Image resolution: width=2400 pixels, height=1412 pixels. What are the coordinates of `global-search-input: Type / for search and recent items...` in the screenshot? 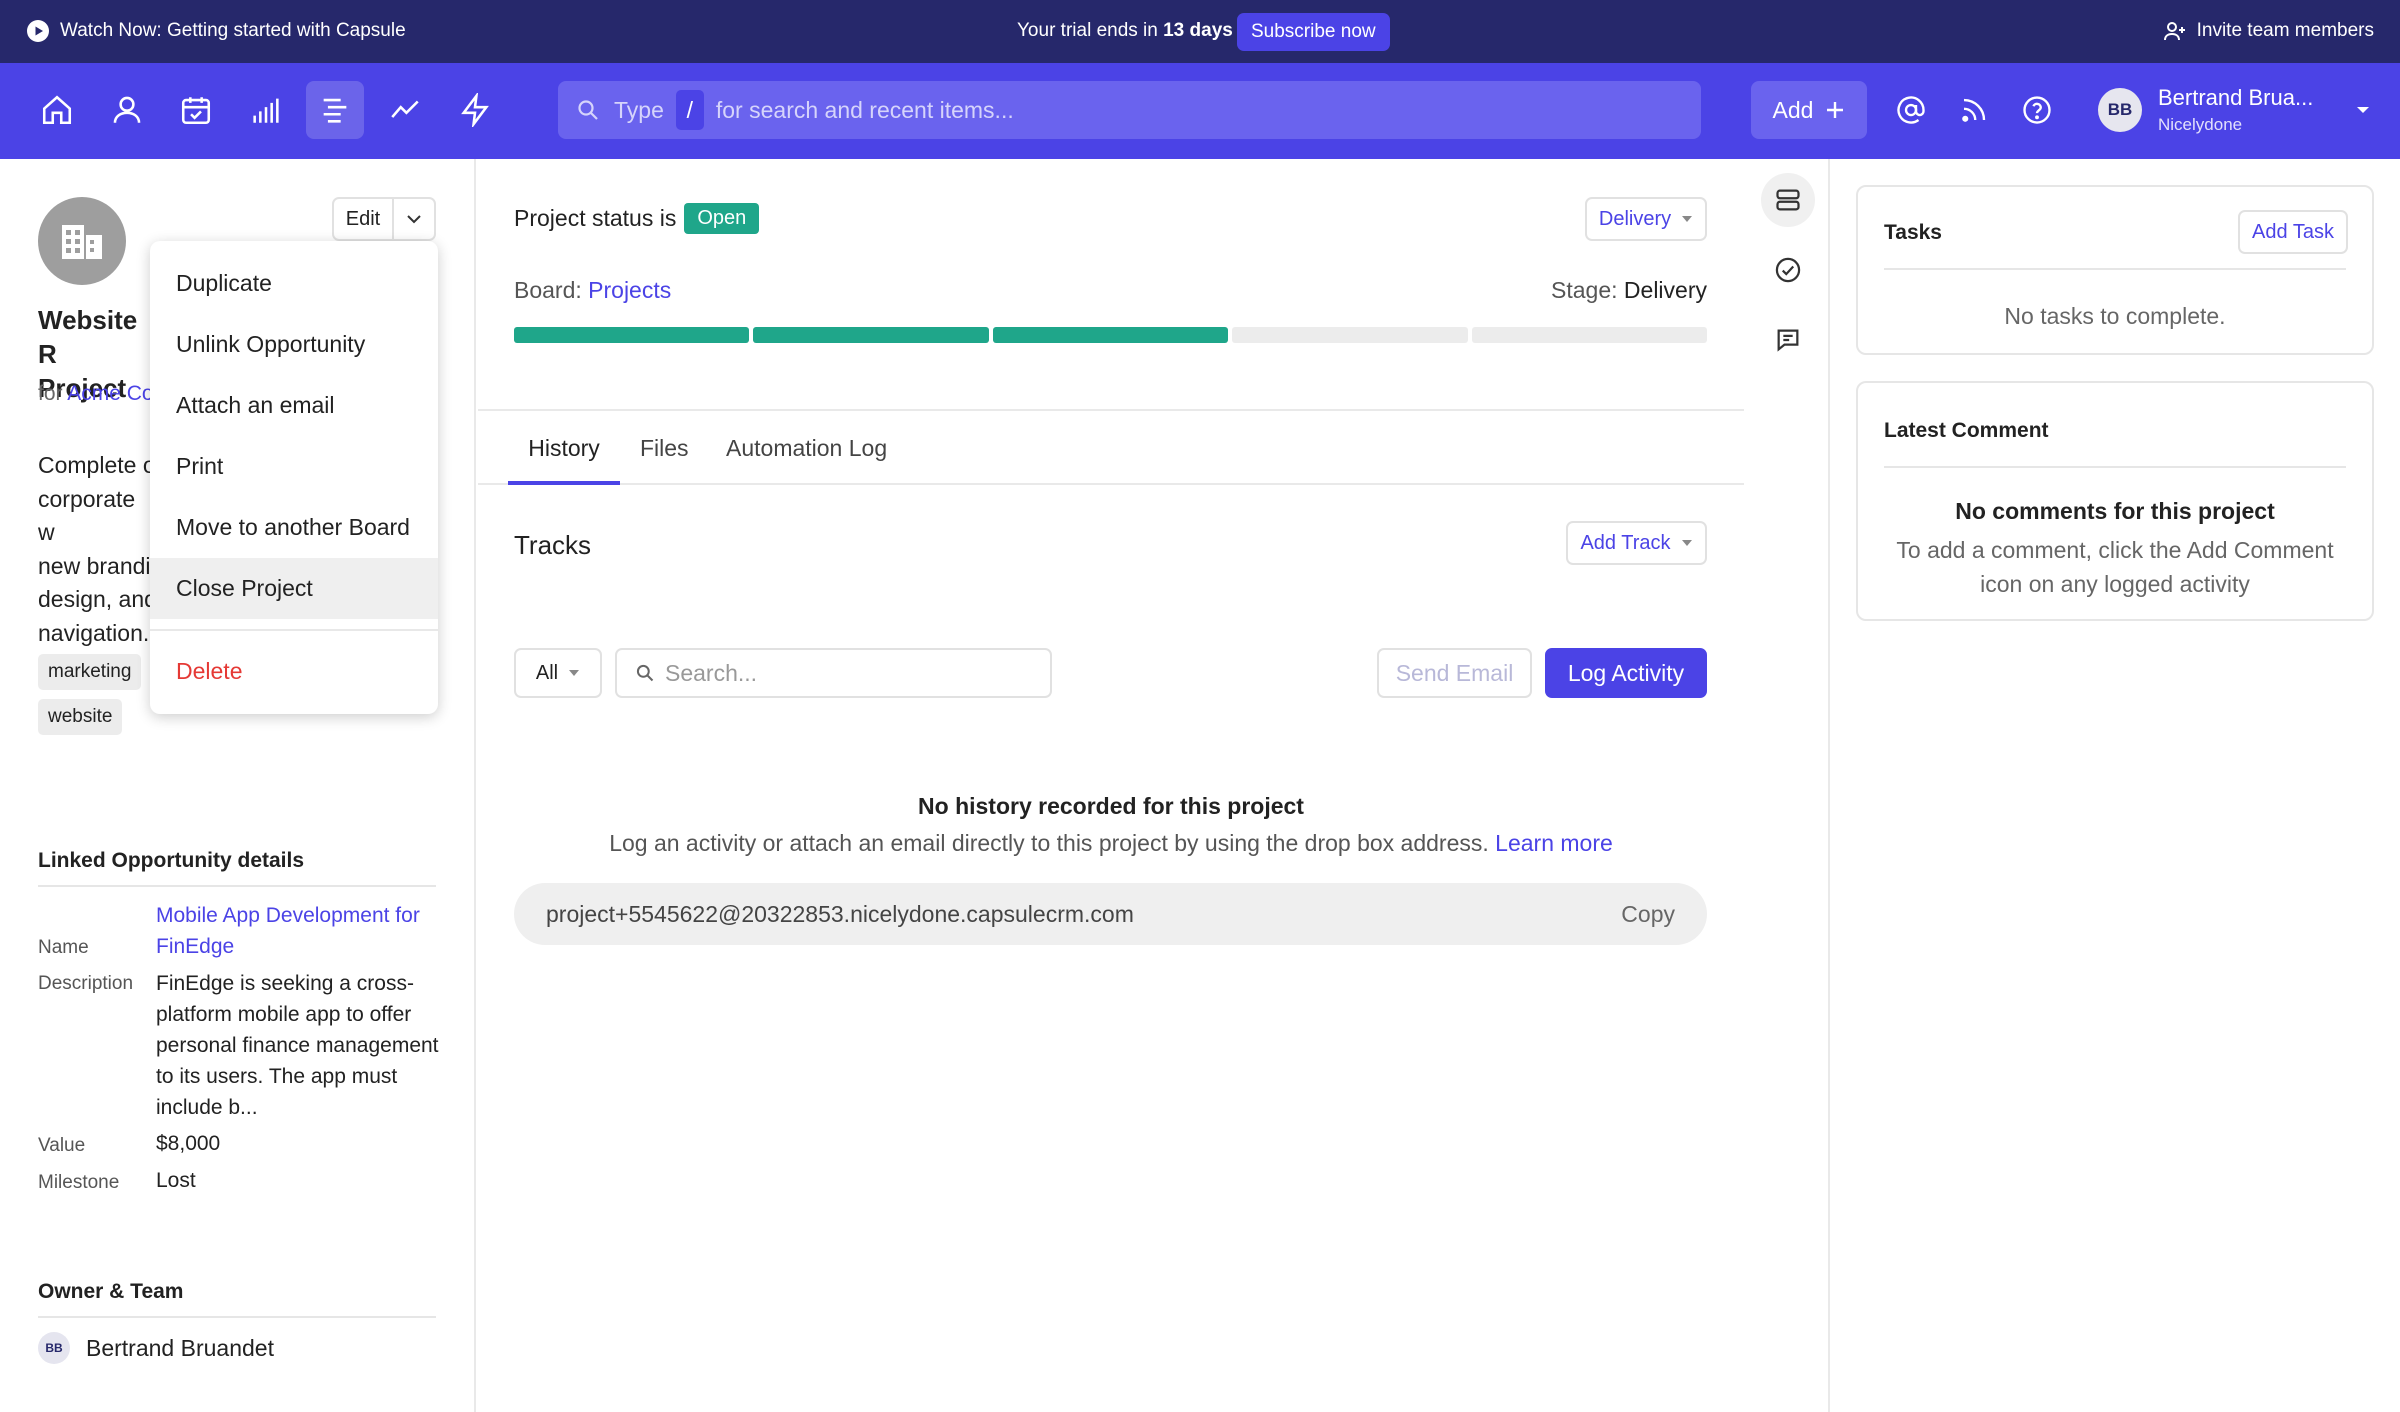 It's located at (1129, 110).